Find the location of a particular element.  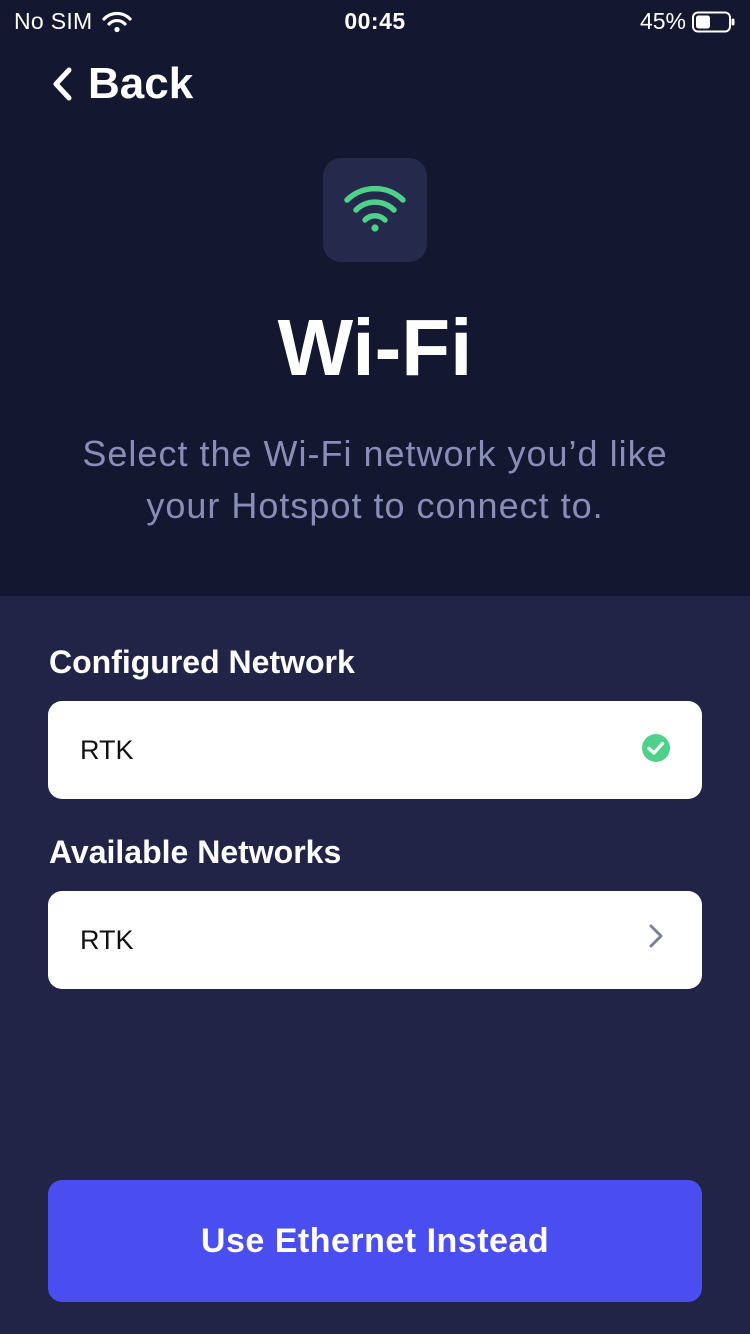

configured-network-heading: Configured Network is located at coordinates (202, 662).